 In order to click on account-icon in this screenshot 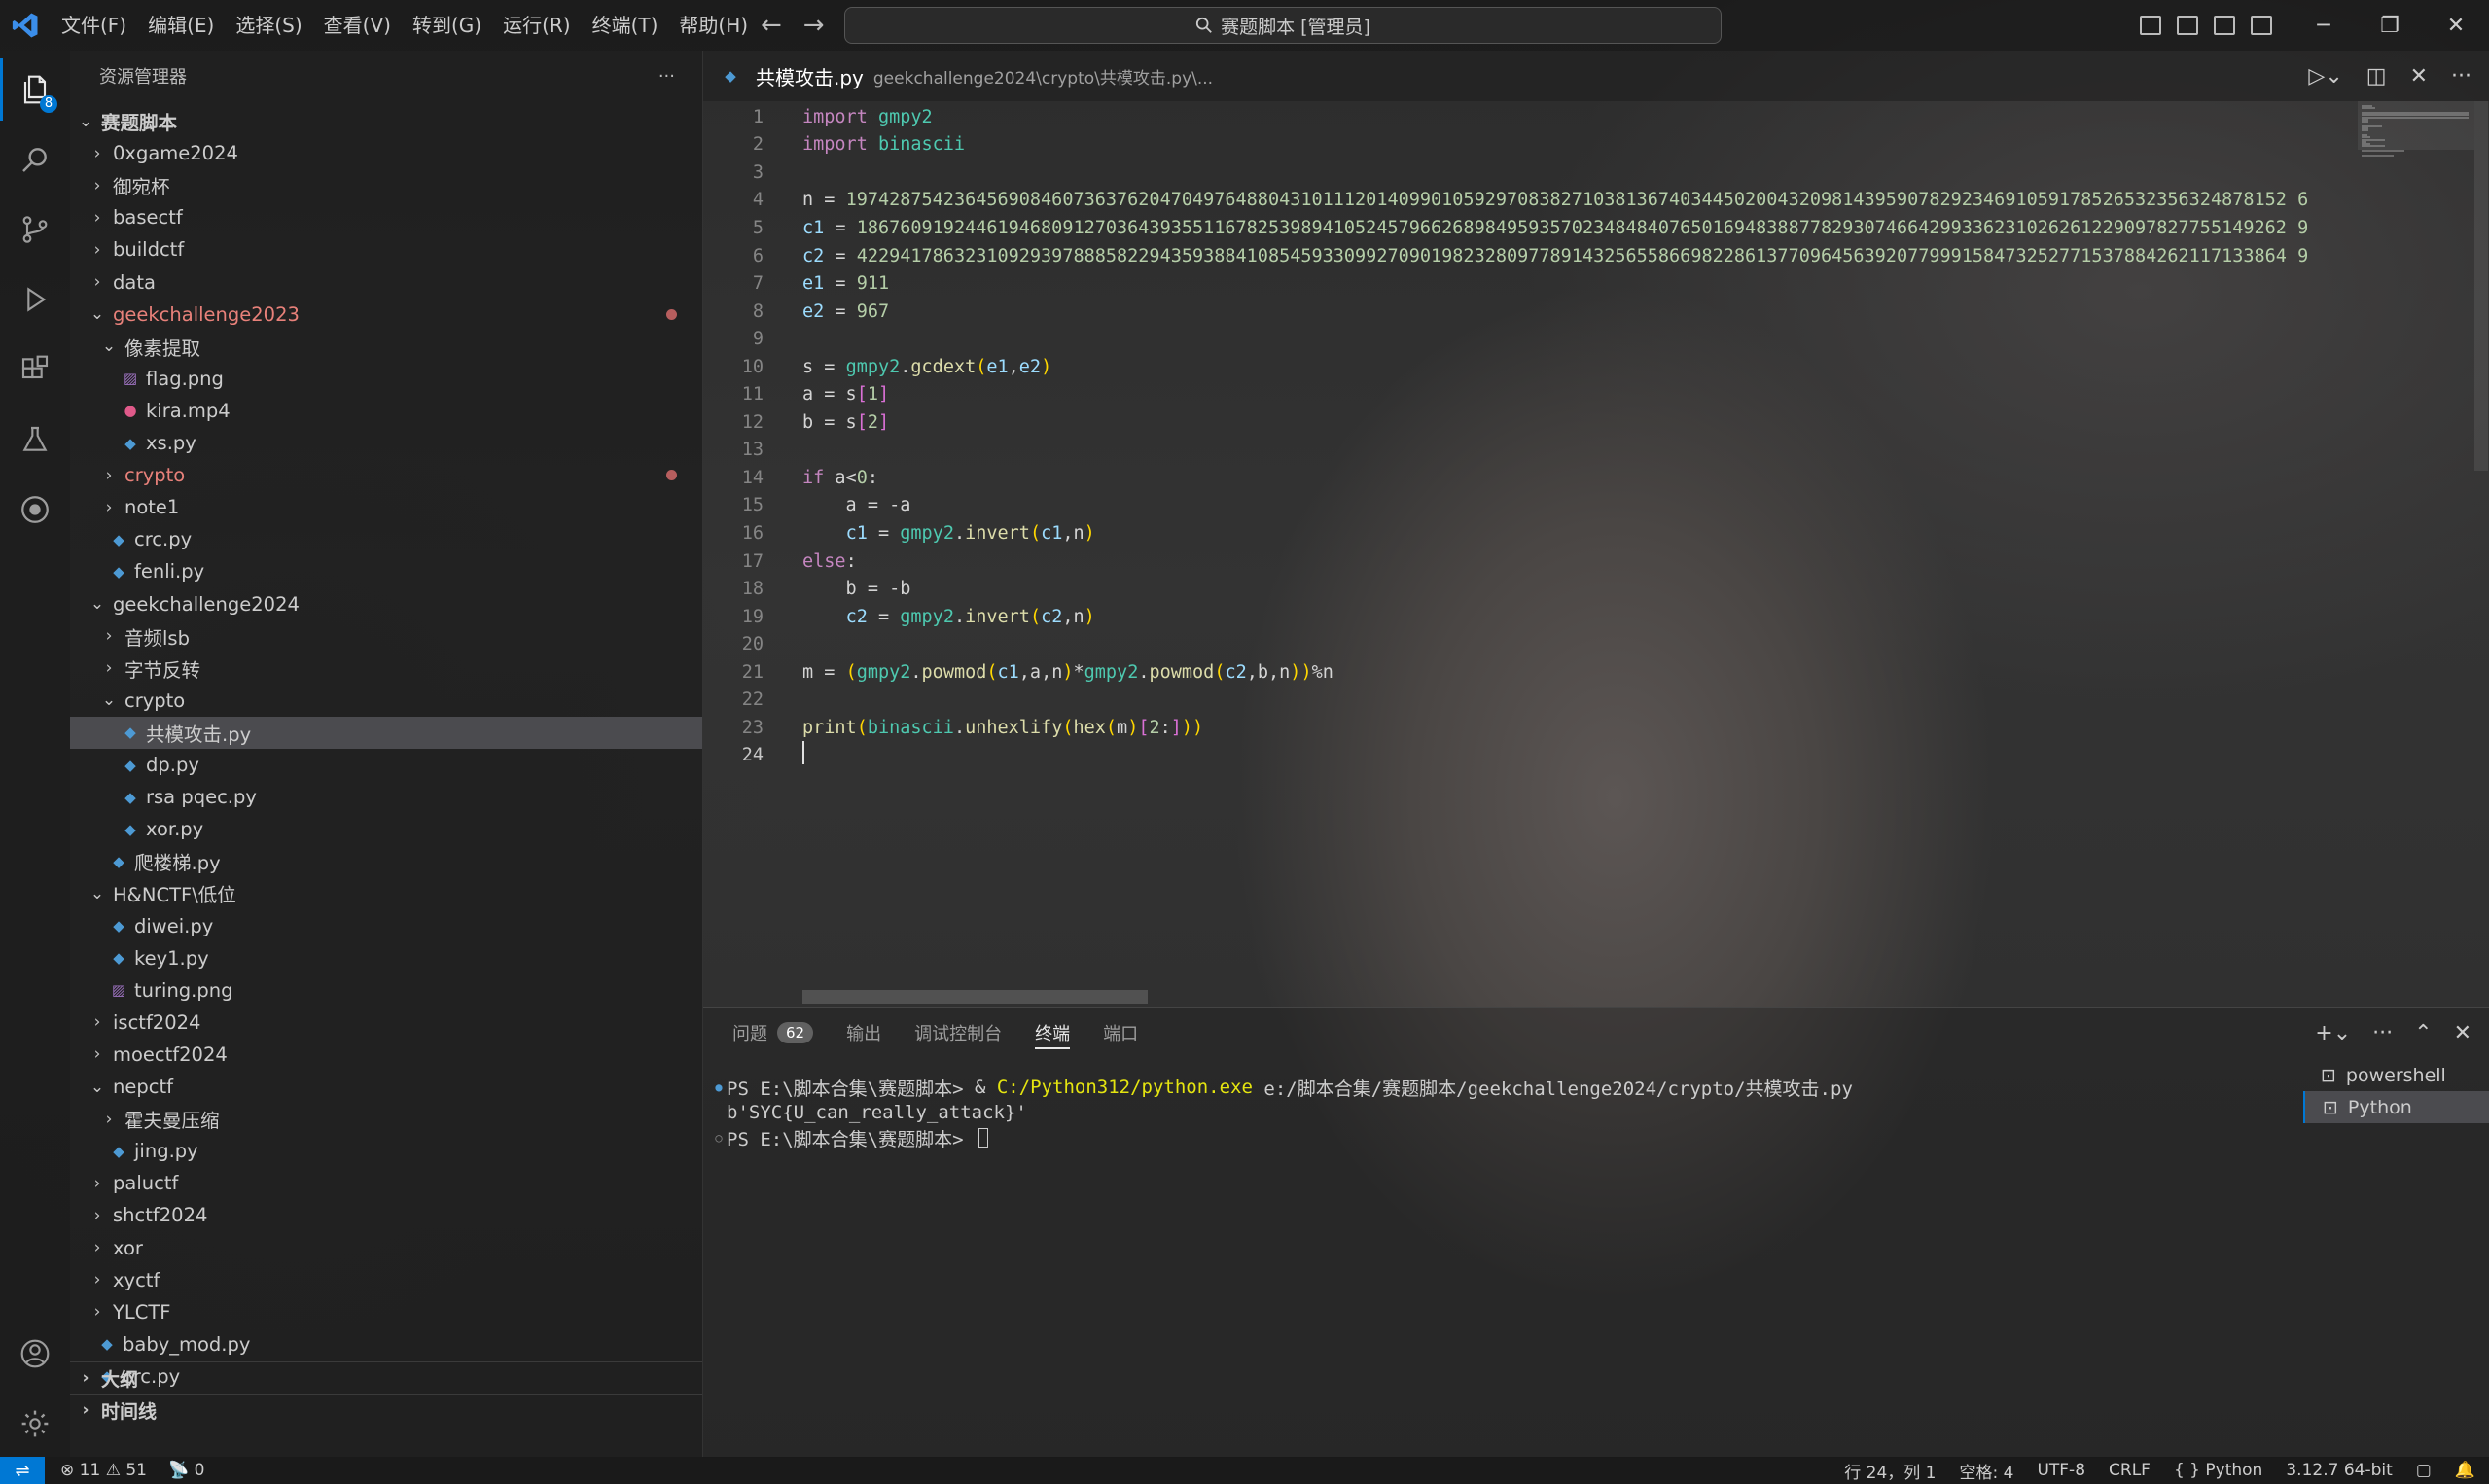, I will do `click(35, 1354)`.